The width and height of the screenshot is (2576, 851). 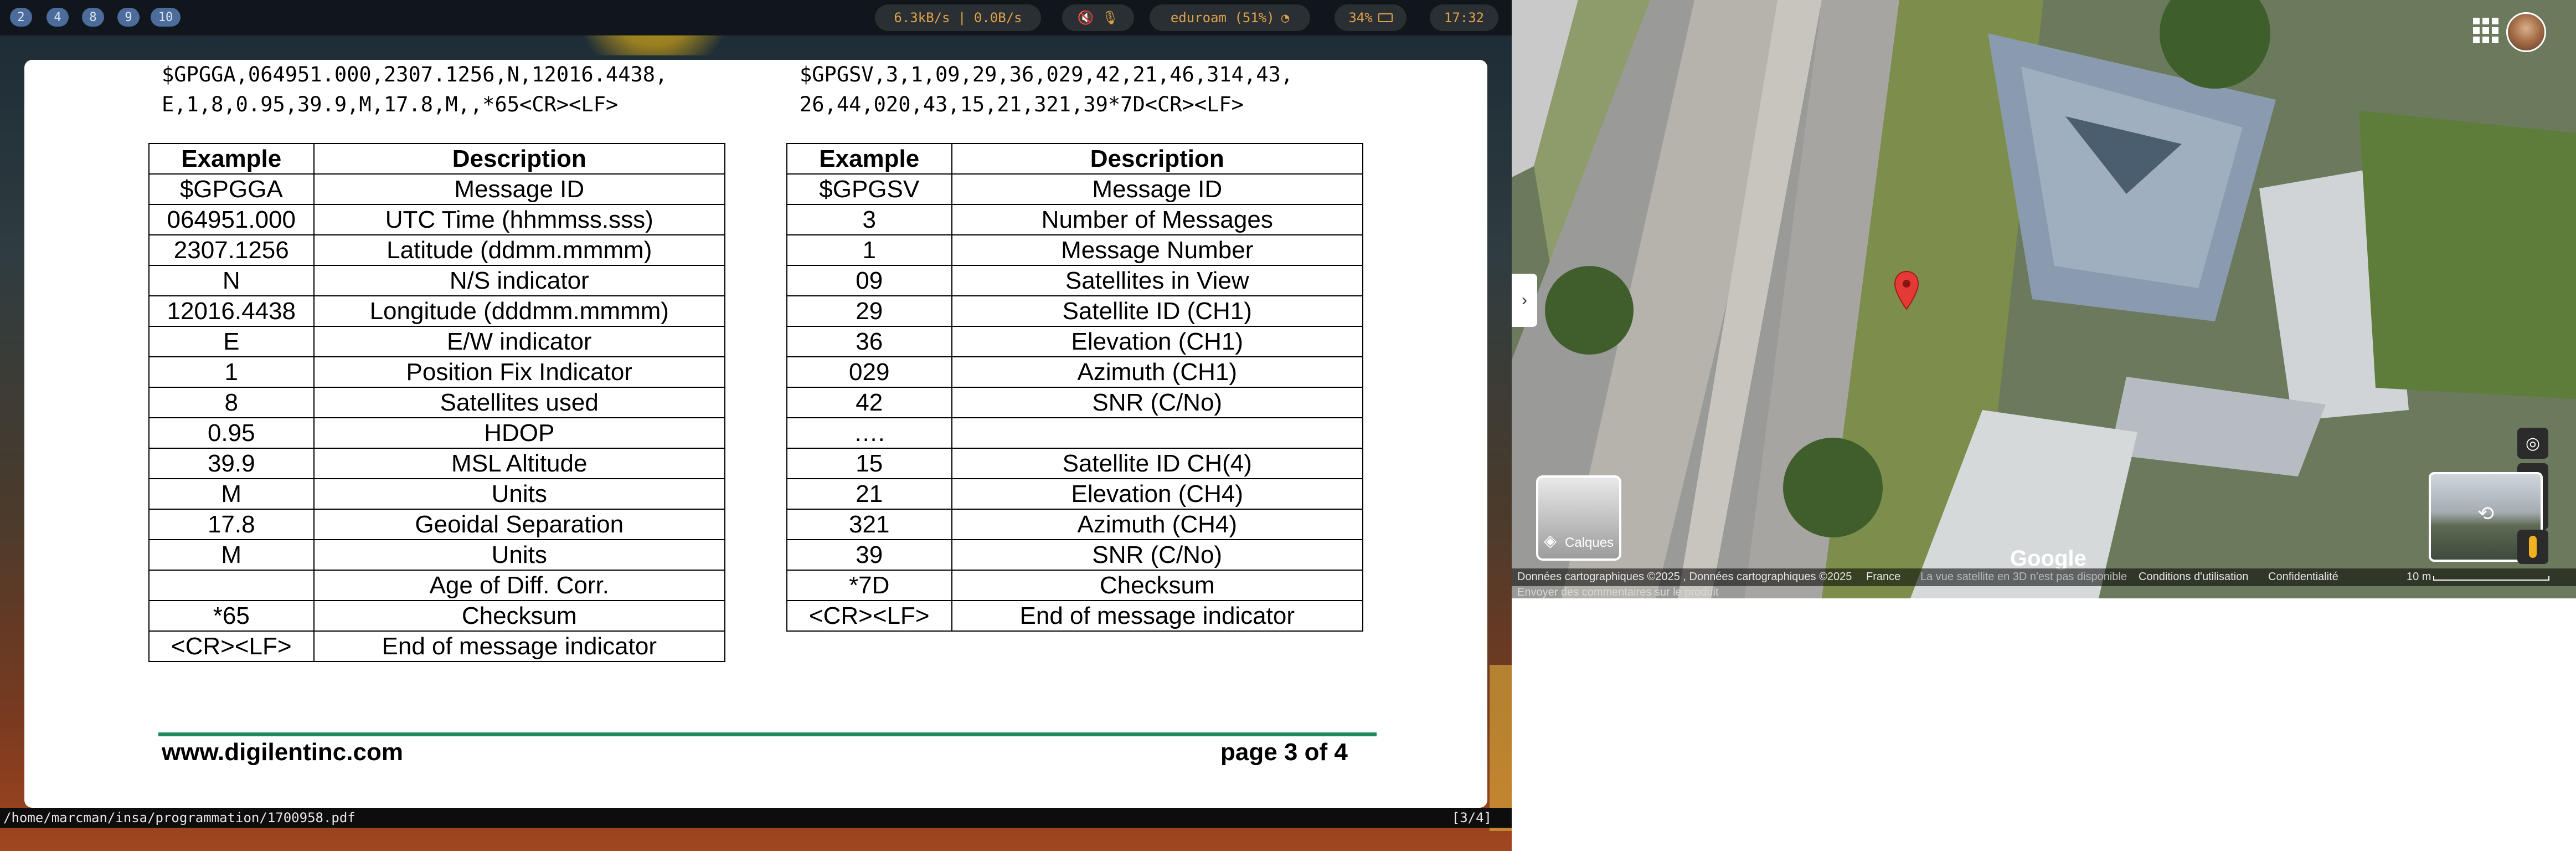 I want to click on description-cell: Azimuth (CH1), so click(x=1157, y=372).